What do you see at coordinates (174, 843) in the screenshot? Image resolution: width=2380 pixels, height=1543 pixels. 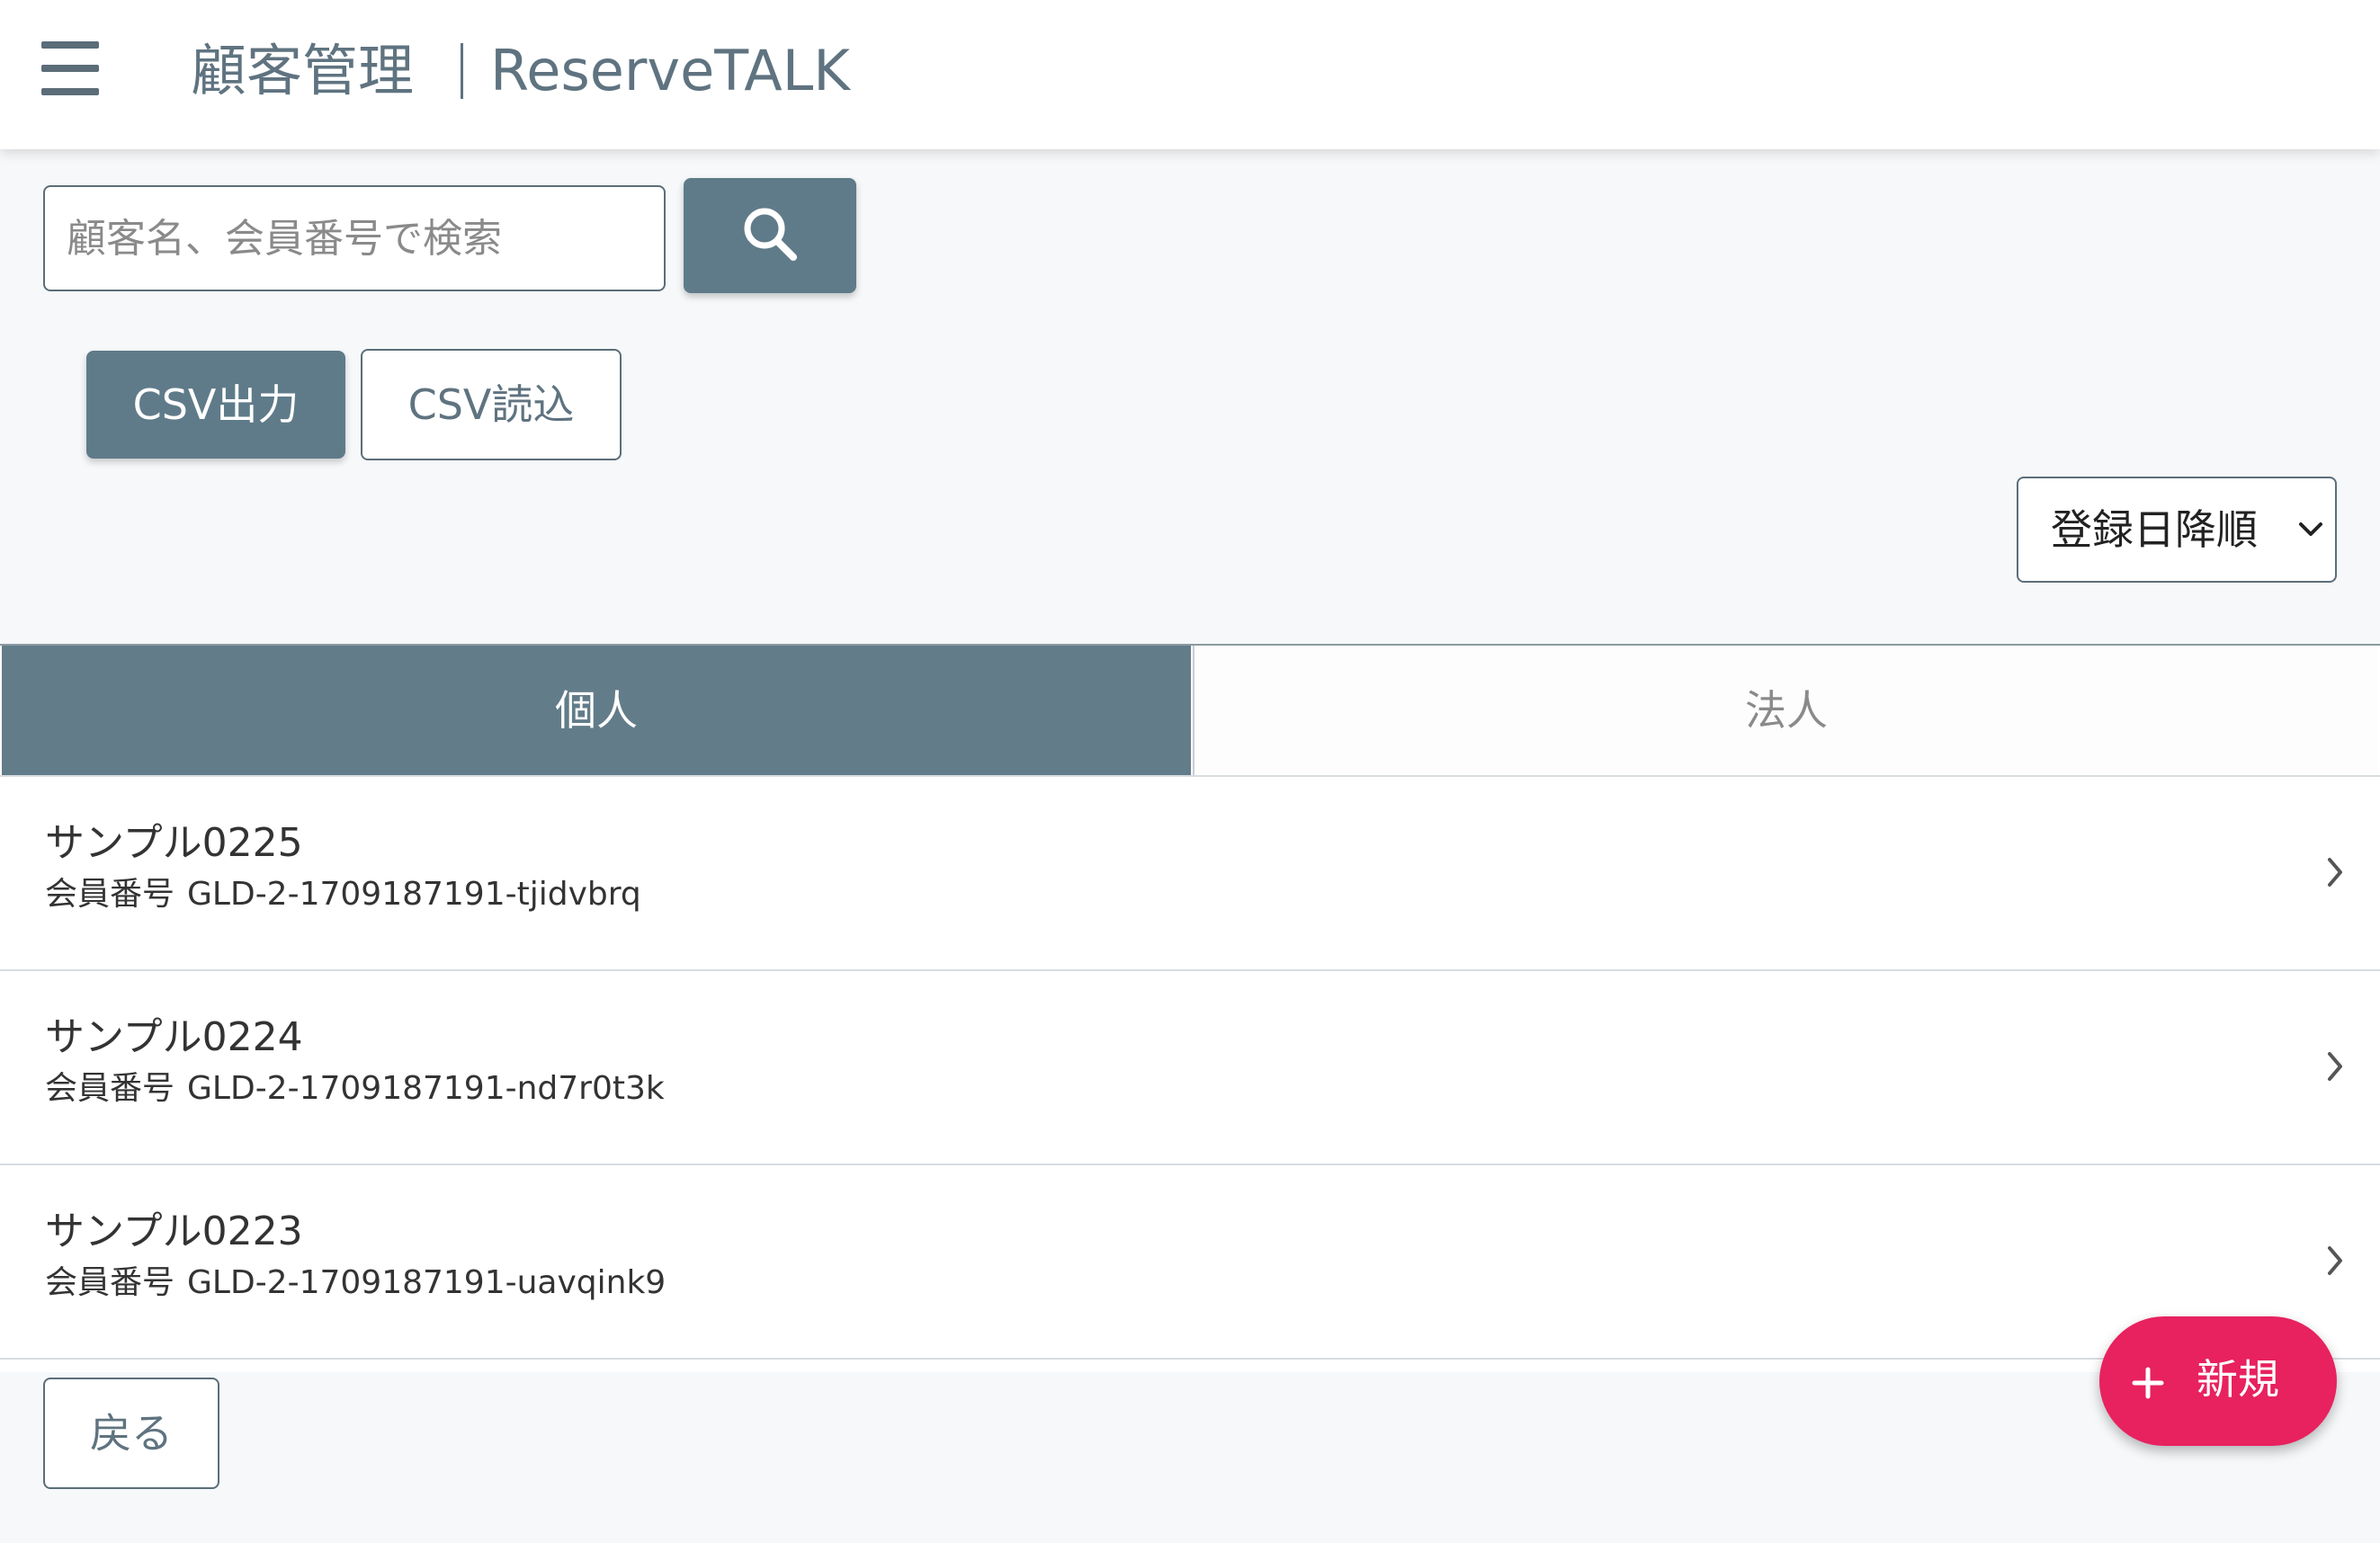 I see `customer-name: サンプル0225` at bounding box center [174, 843].